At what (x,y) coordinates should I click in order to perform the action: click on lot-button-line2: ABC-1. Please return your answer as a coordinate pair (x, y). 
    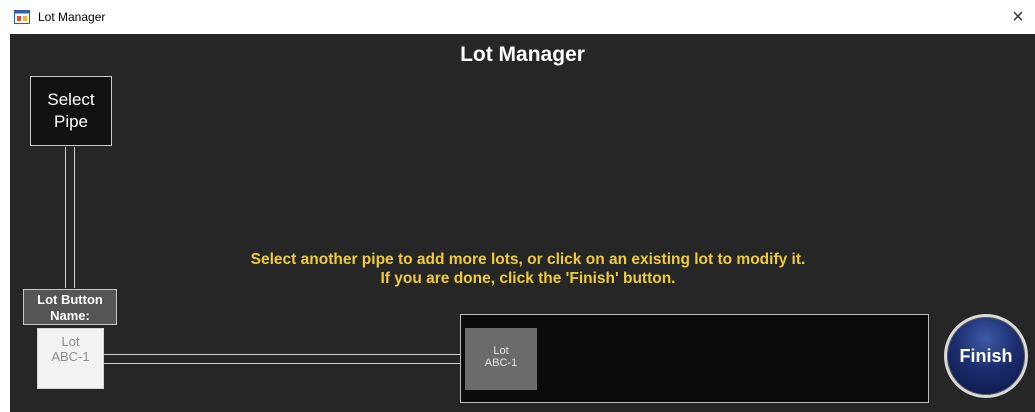
    Looking at the image, I should click on (501, 363).